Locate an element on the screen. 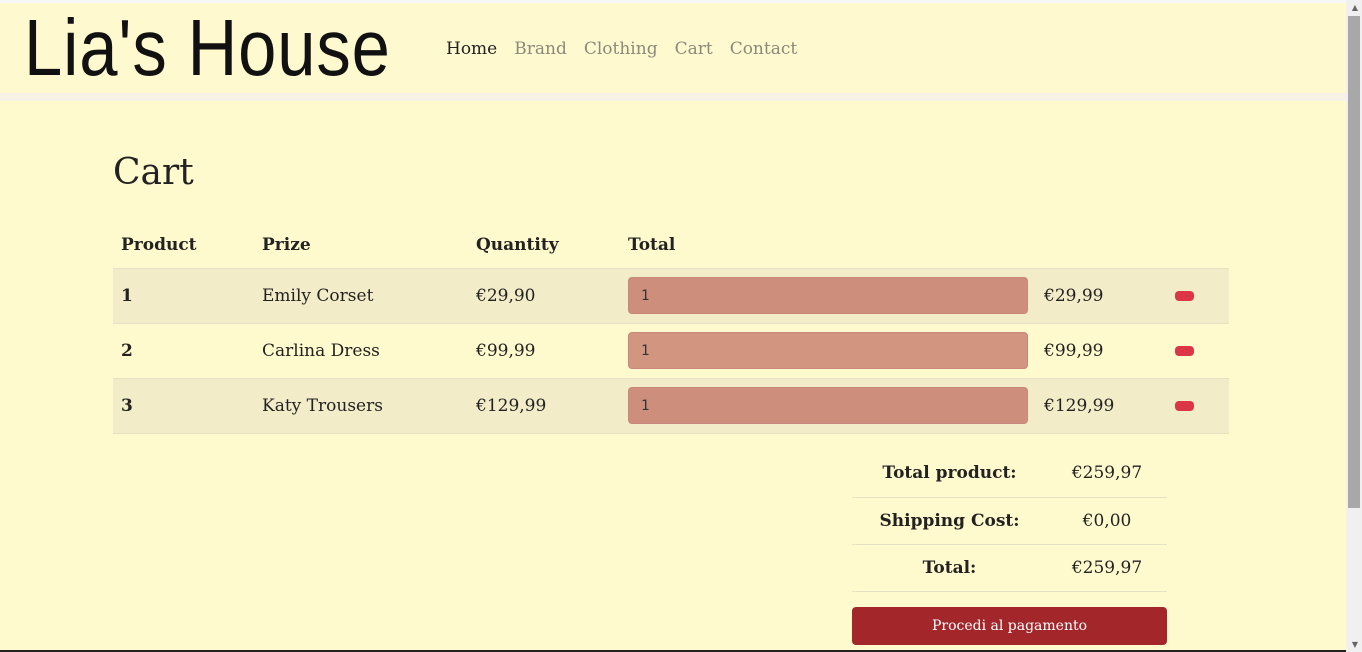  table-header-row: Product Prize Quantity Total is located at coordinates (671, 245).